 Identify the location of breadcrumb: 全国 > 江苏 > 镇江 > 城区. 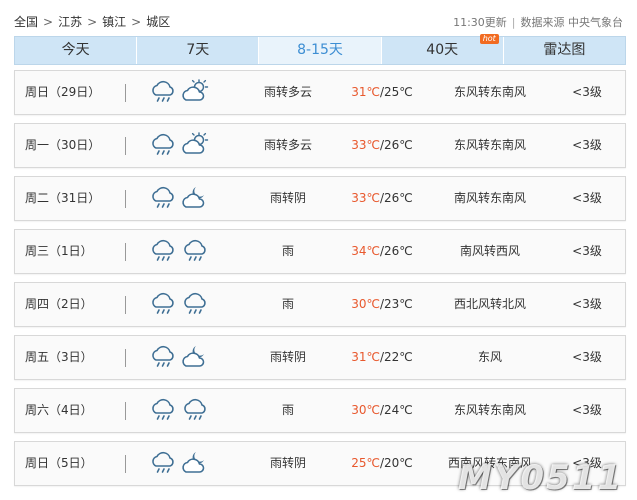
(92, 21).